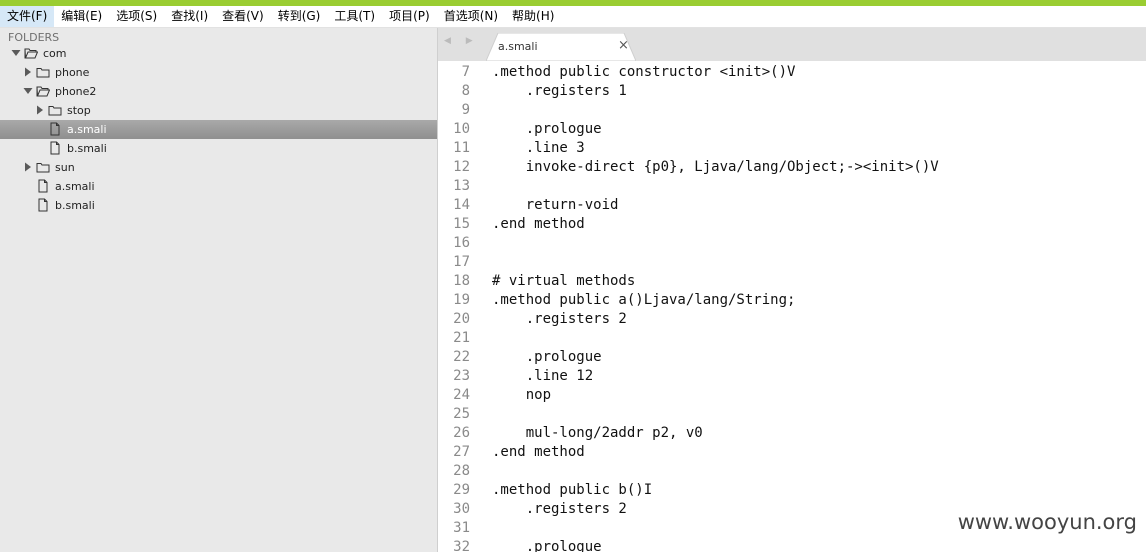 The image size is (1146, 552). What do you see at coordinates (465, 72) in the screenshot?
I see `line-number: 7` at bounding box center [465, 72].